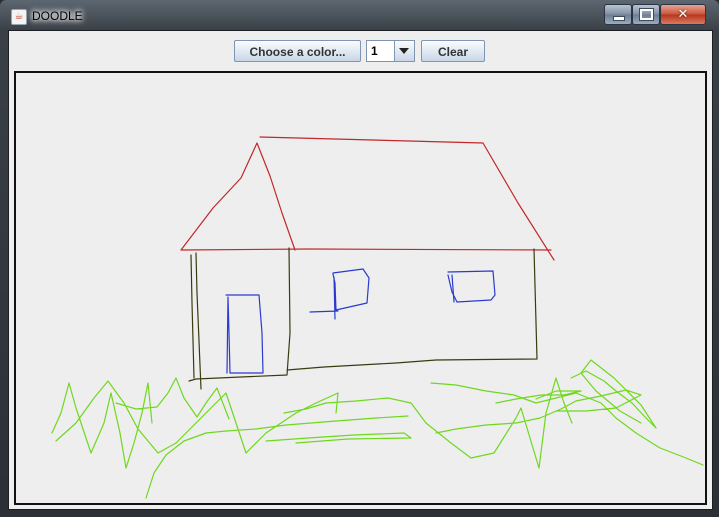  I want to click on close-button: ✕, so click(683, 14).